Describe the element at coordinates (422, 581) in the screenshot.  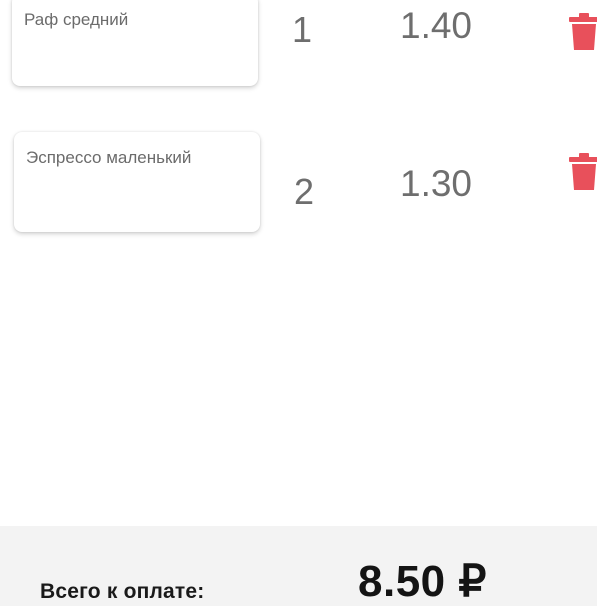
I see `total-amount: 8.50 ₽` at that location.